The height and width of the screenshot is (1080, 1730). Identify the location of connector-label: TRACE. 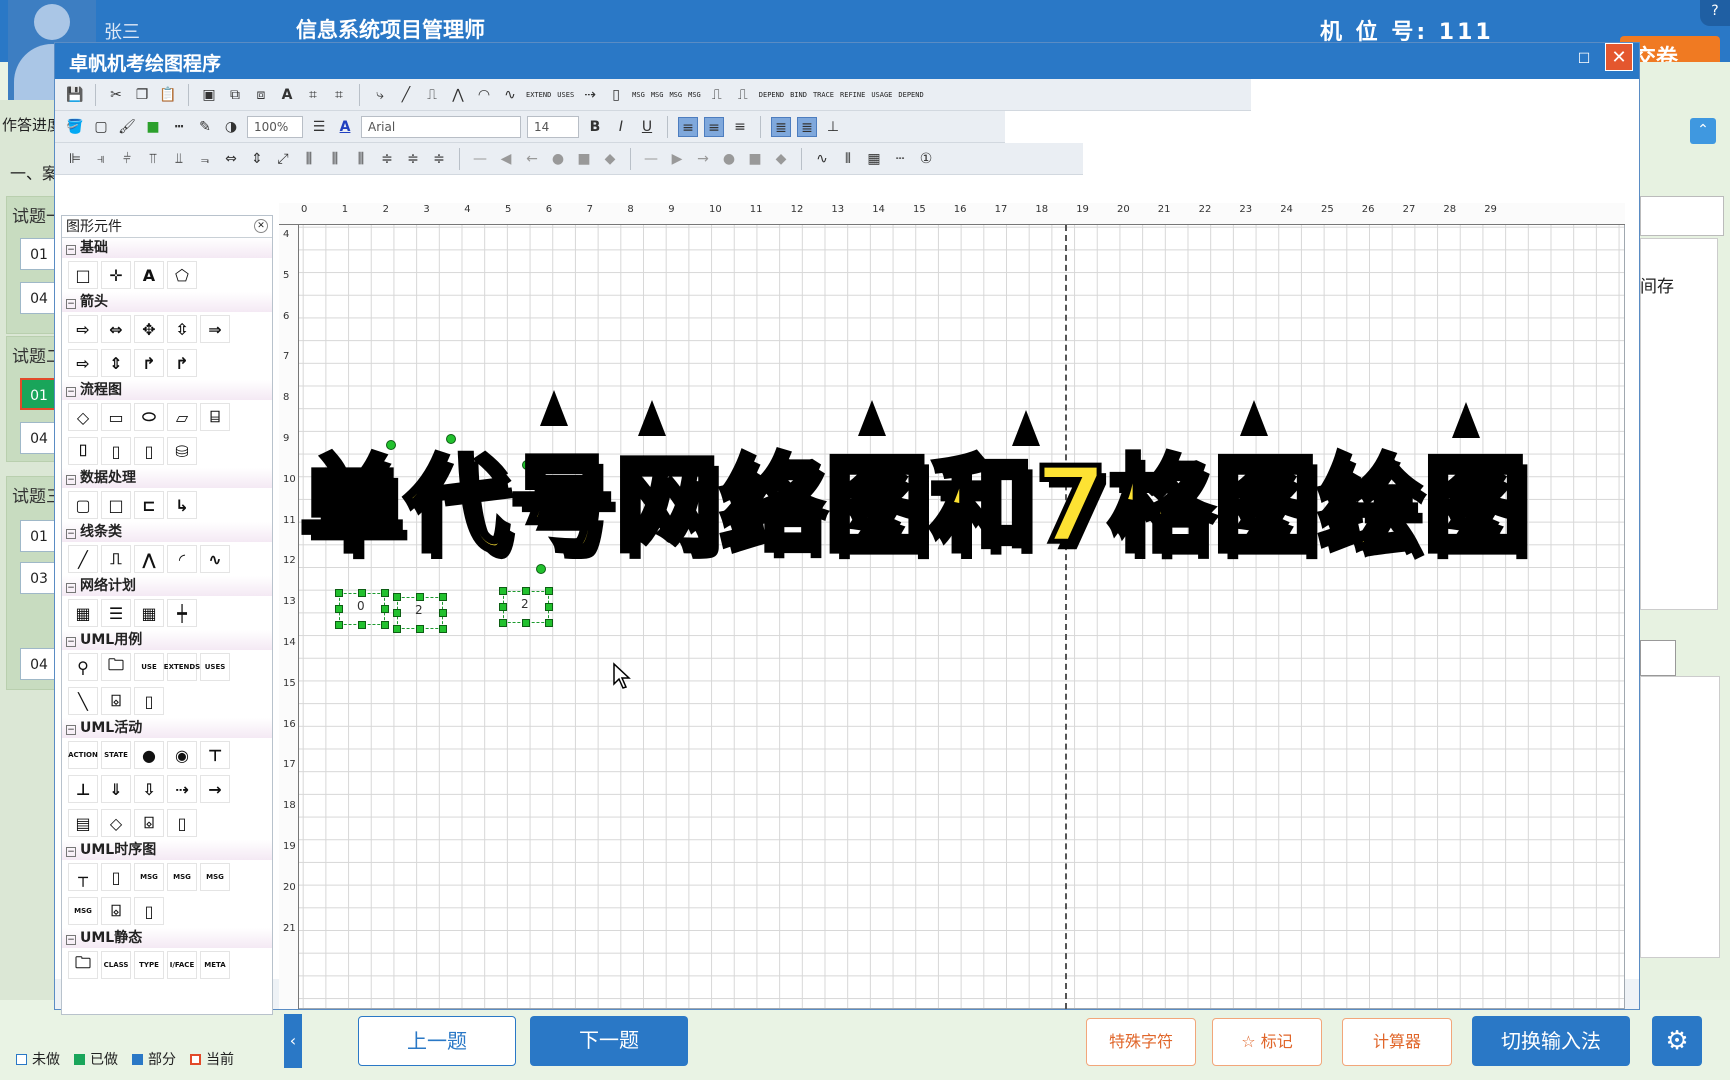
(823, 95).